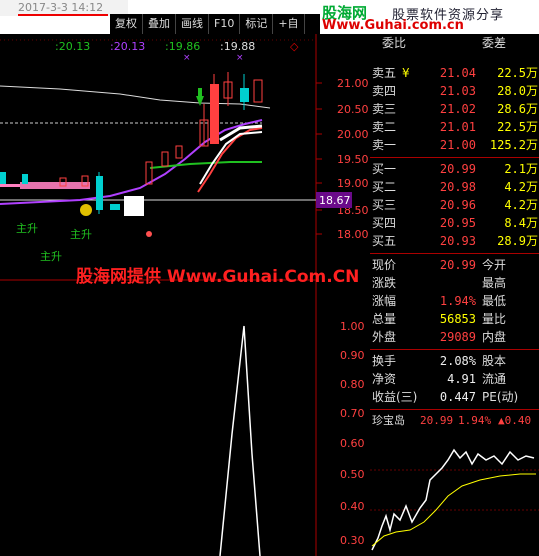 The image size is (539, 556). I want to click on ask-price: 21.03, so click(457, 91).